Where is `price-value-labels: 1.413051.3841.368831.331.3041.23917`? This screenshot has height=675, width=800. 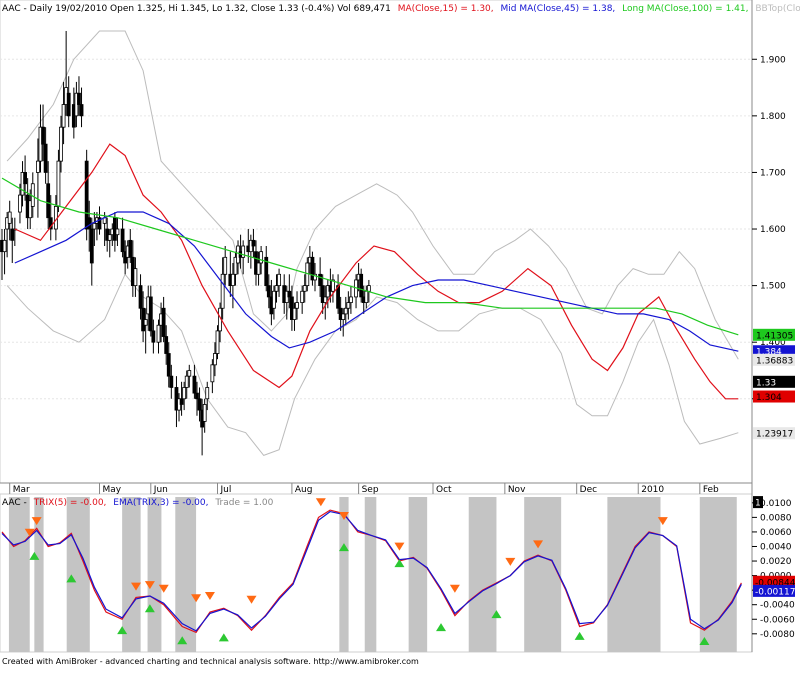 price-value-labels: 1.413051.3841.368831.331.3041.23917 is located at coordinates (774, 384).